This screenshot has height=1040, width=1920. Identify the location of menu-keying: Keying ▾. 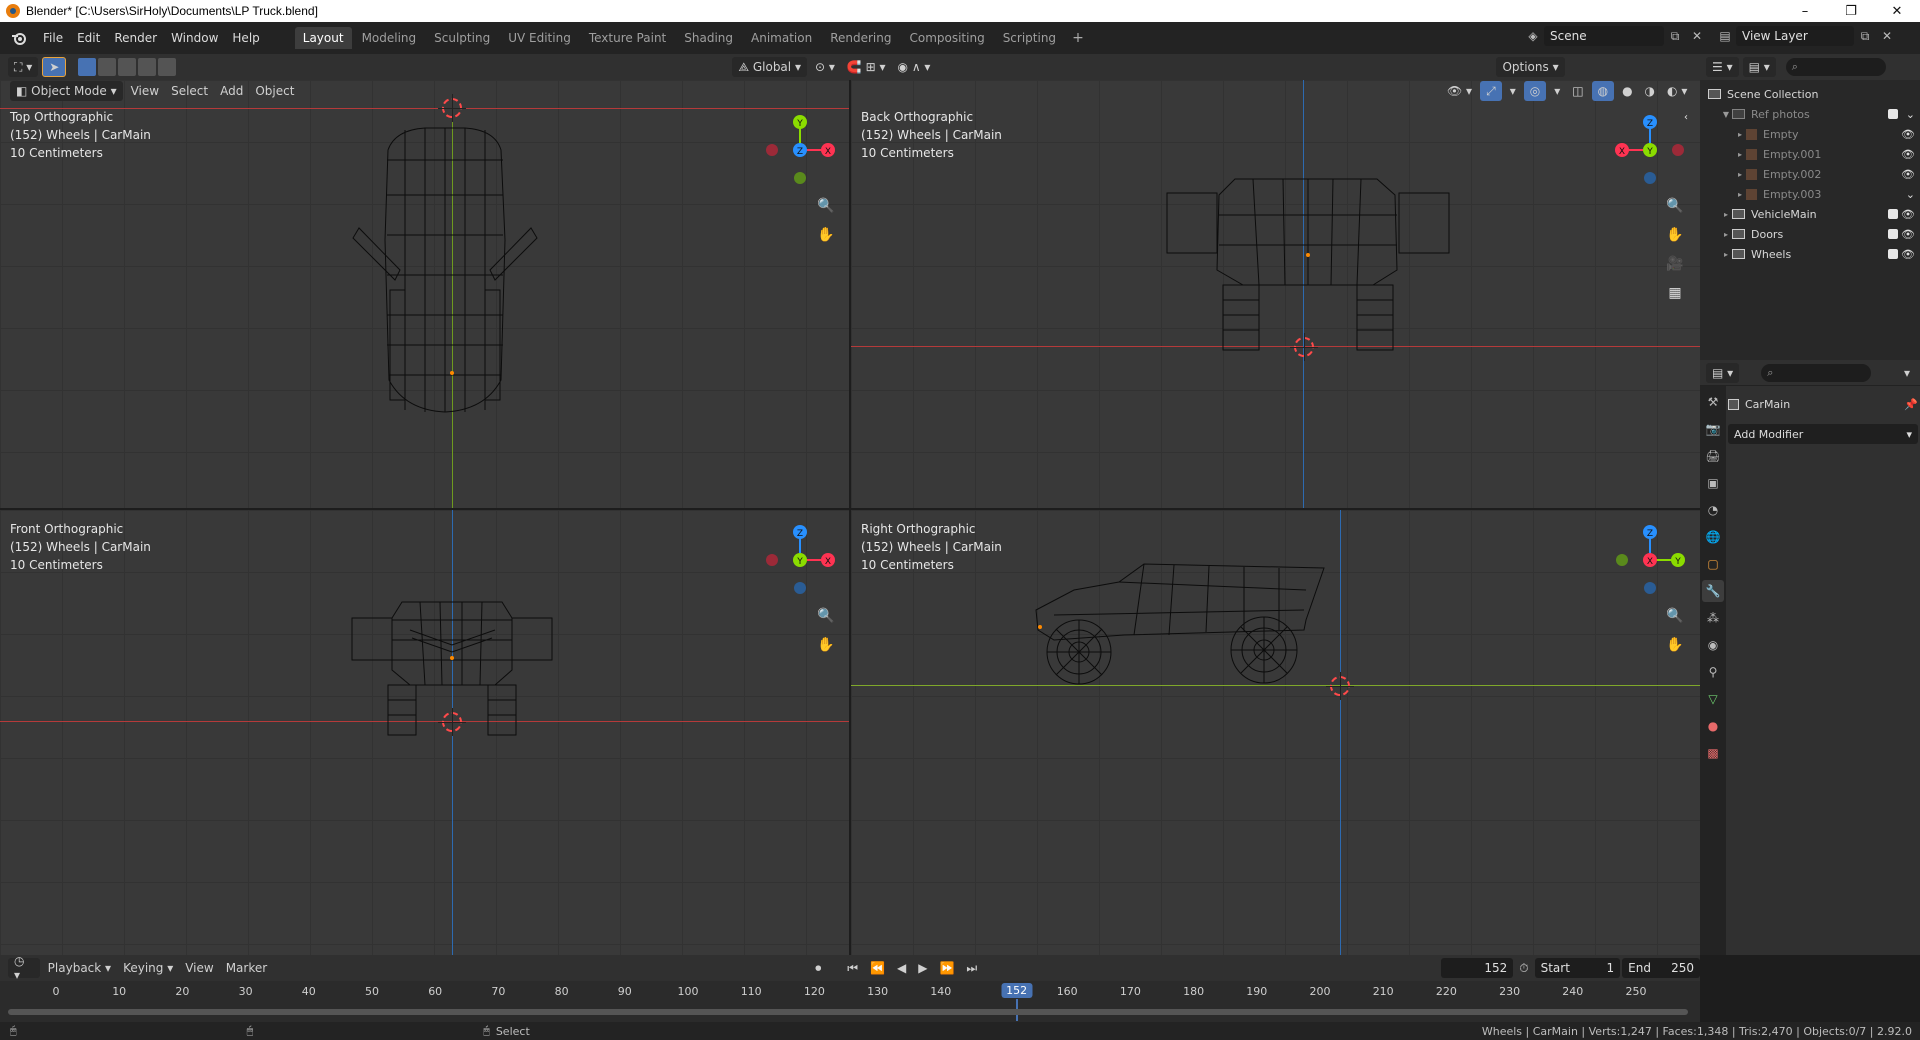
(148, 968).